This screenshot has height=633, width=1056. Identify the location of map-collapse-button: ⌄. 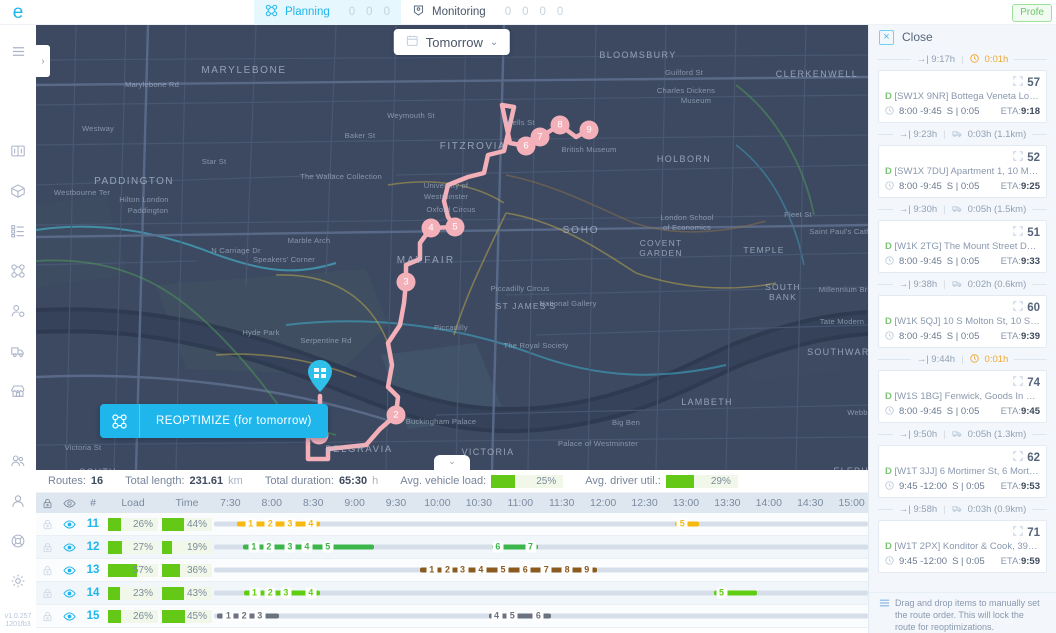
(452, 462).